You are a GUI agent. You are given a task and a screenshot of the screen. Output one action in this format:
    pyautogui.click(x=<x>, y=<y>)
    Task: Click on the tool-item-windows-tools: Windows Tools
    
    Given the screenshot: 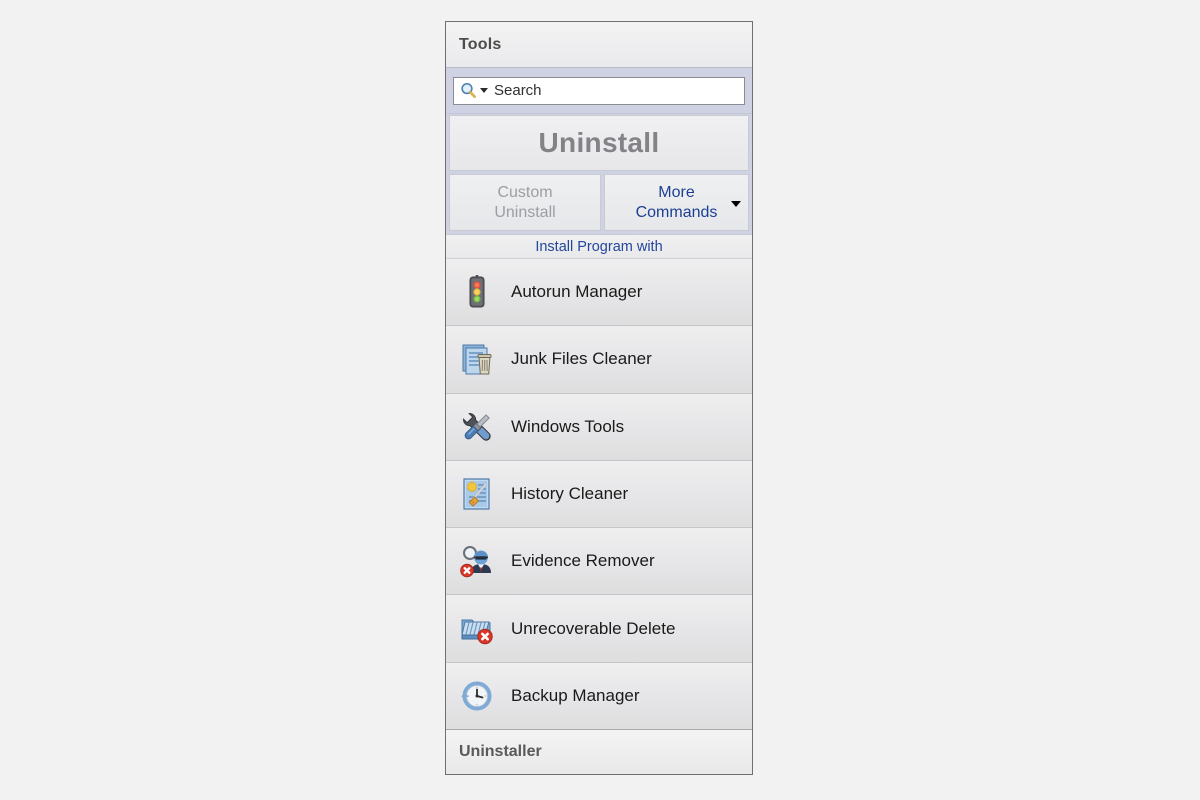 What is the action you would take?
    pyautogui.click(x=599, y=427)
    